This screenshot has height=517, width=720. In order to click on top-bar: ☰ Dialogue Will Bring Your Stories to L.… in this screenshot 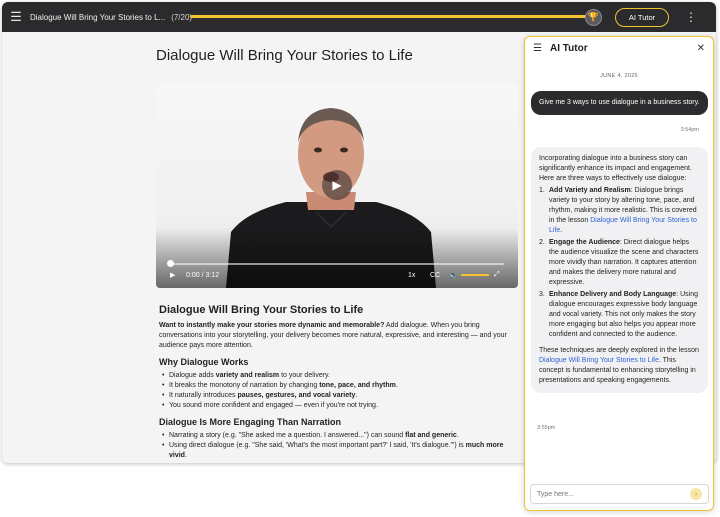, I will do `click(359, 17)`.